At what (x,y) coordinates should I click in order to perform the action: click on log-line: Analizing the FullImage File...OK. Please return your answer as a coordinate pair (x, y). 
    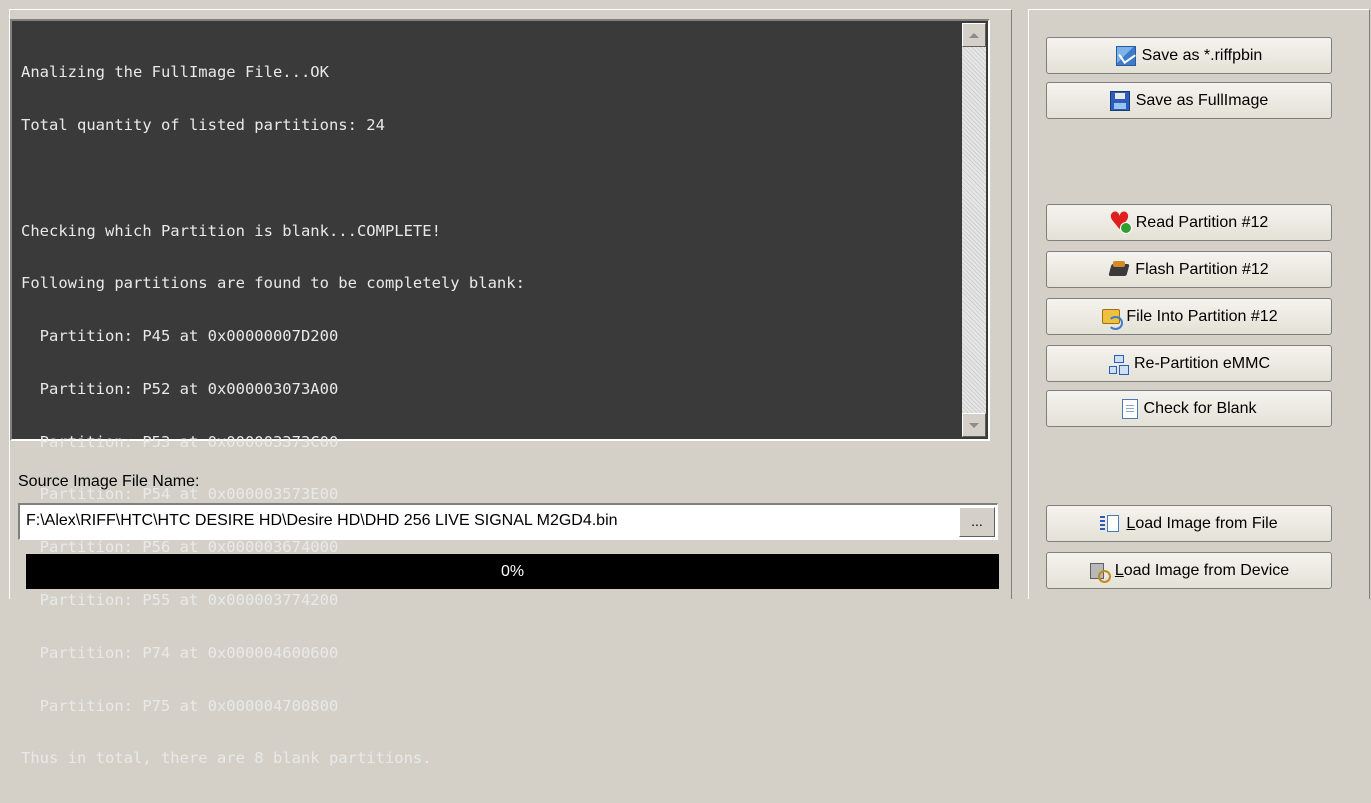
    Looking at the image, I should click on (175, 72).